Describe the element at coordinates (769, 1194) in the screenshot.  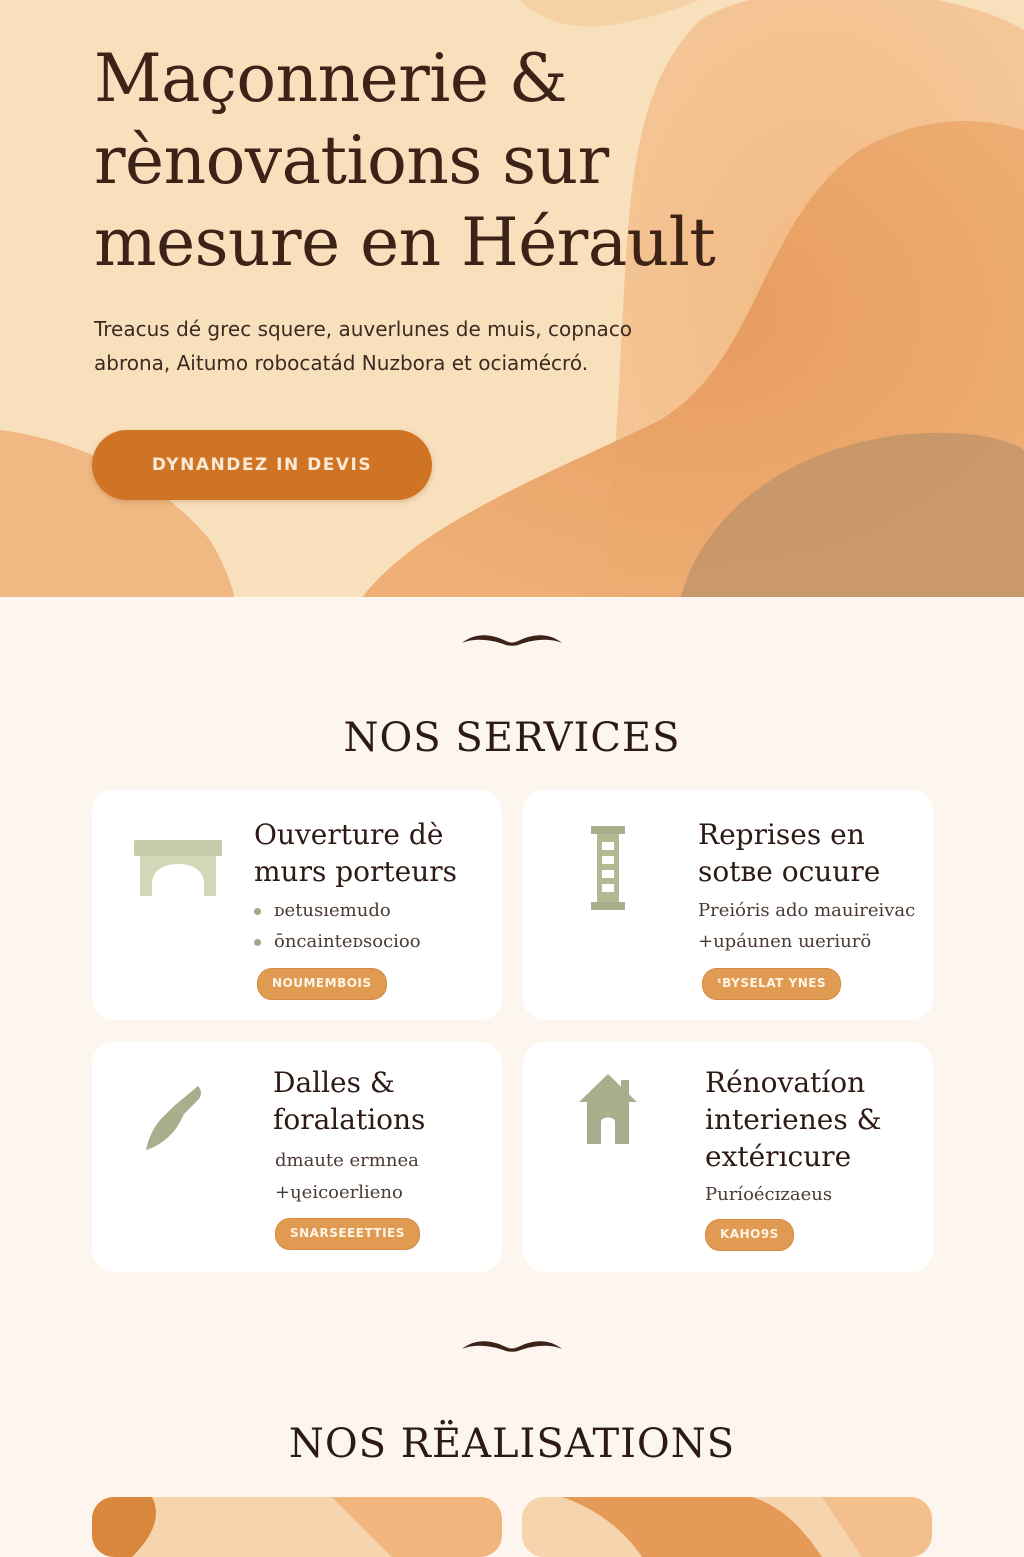
I see `service-detail: Puríoécɪzaeus` at that location.